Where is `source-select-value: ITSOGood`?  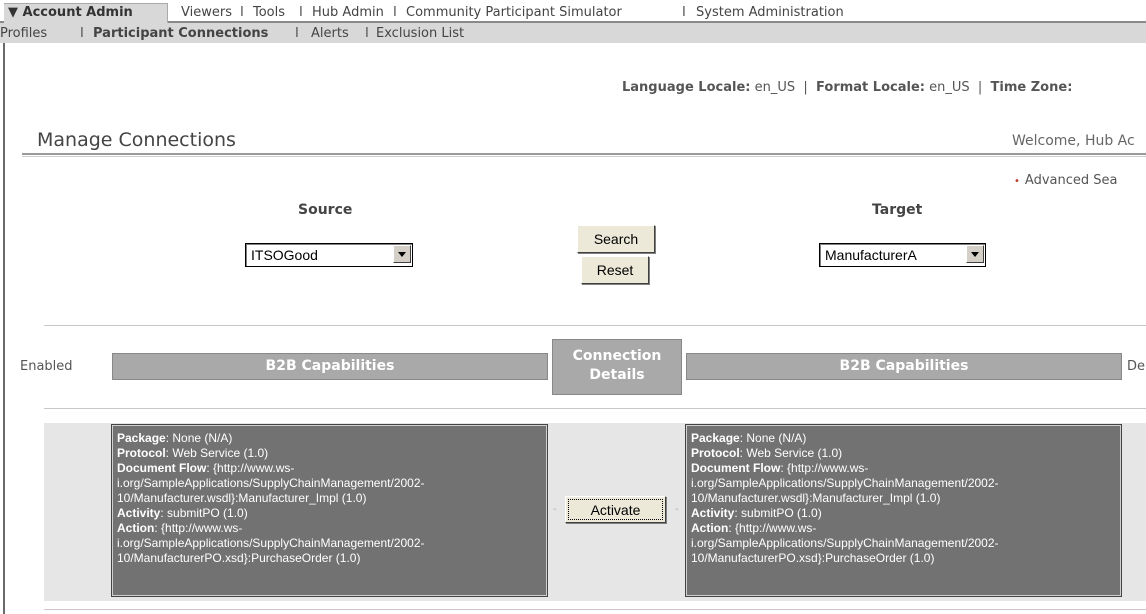 source-select-value: ITSOGood is located at coordinates (284, 255).